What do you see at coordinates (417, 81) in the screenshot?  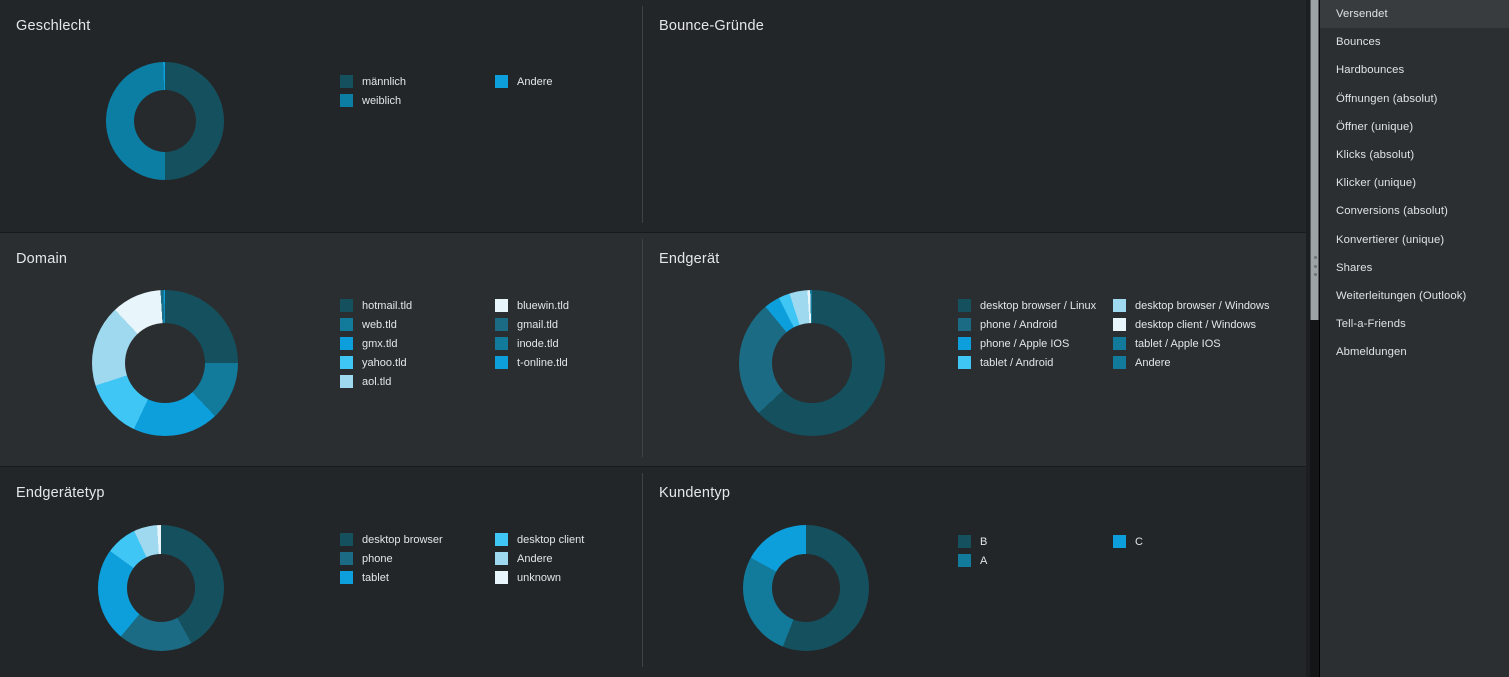 I see `legend-item: männlich` at bounding box center [417, 81].